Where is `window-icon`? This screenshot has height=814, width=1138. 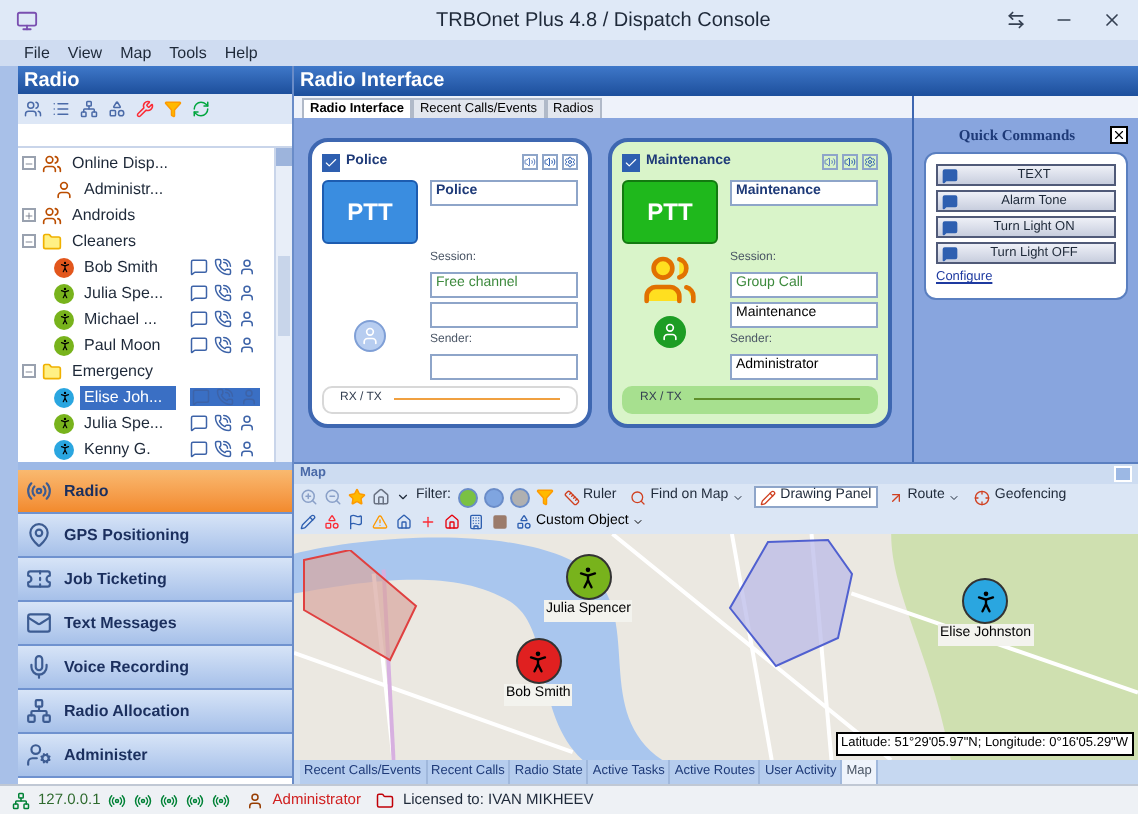 window-icon is located at coordinates (1123, 474).